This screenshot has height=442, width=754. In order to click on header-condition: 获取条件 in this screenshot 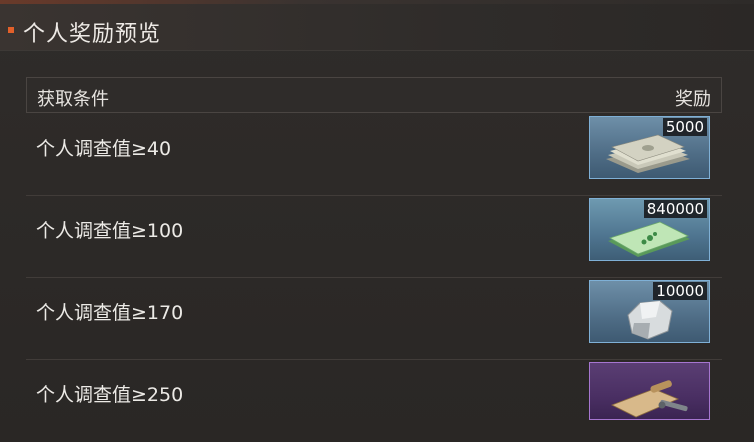, I will do `click(73, 99)`.